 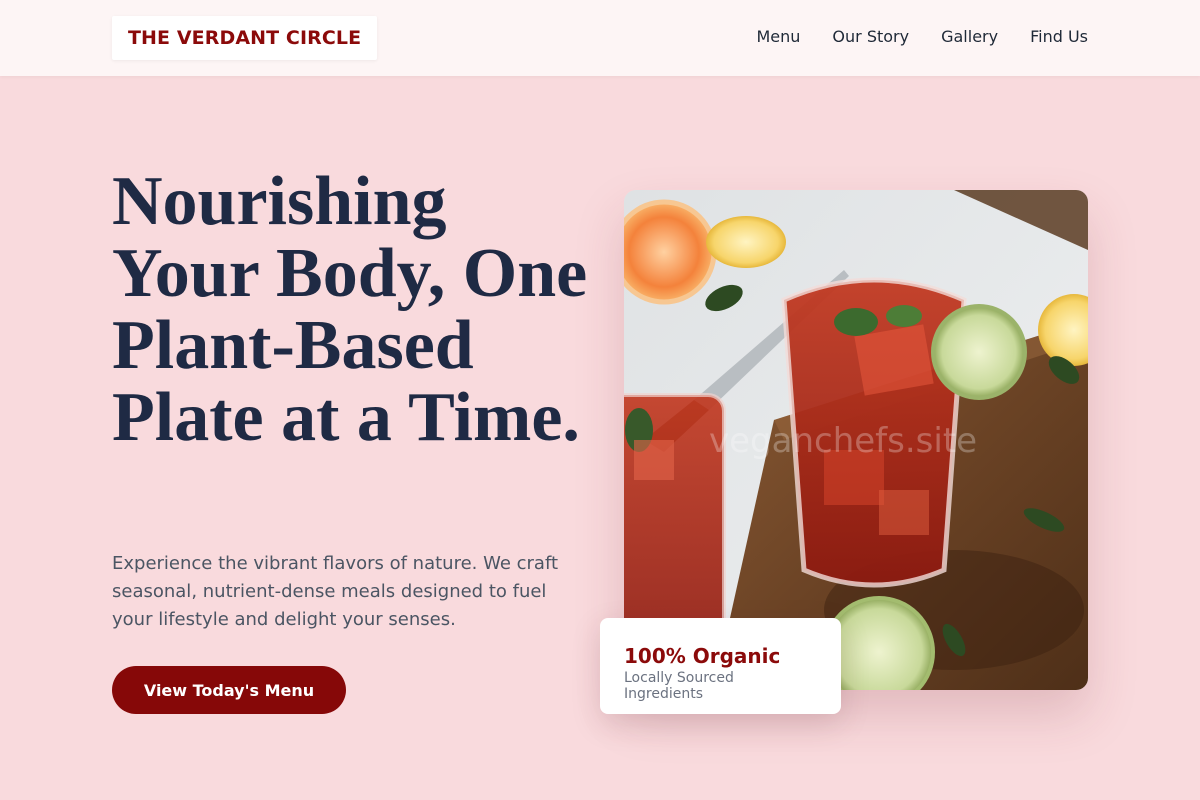 I want to click on brand-name: THE VERDANT CIRCLE, so click(x=245, y=38).